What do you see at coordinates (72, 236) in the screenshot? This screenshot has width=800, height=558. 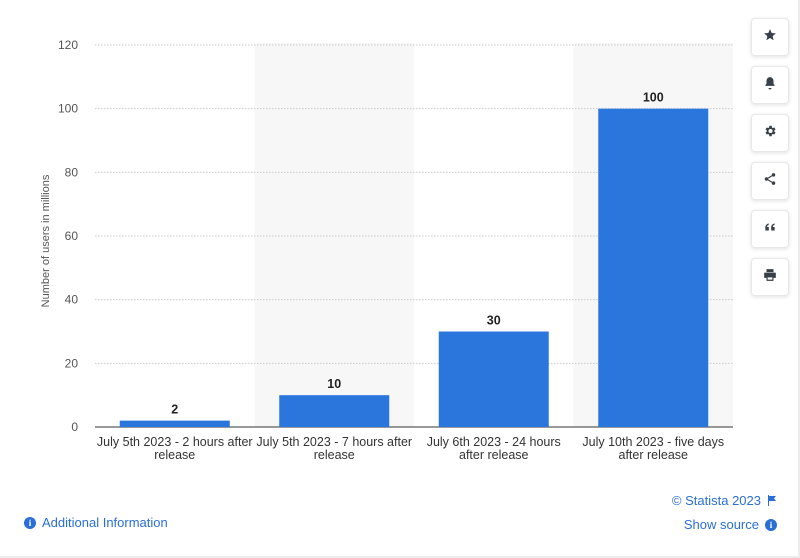 I see `y-tick-label: 60` at bounding box center [72, 236].